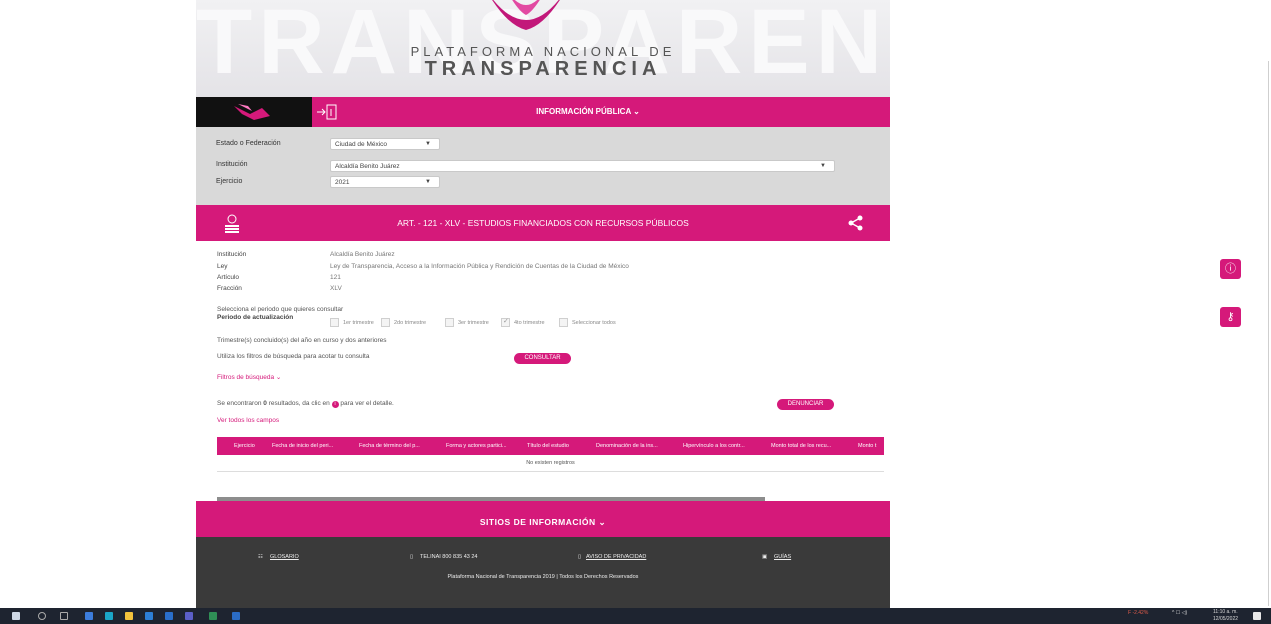 The image size is (1271, 624). Describe the element at coordinates (89, 616) in the screenshot. I see `chrome-icon` at that location.